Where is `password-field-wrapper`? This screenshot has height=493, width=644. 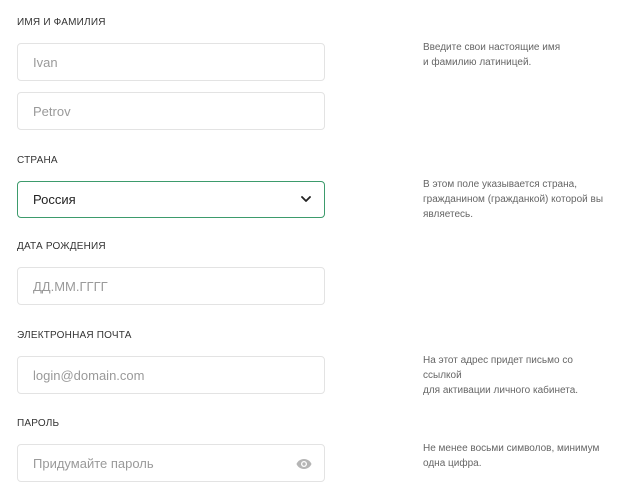 password-field-wrapper is located at coordinates (171, 463).